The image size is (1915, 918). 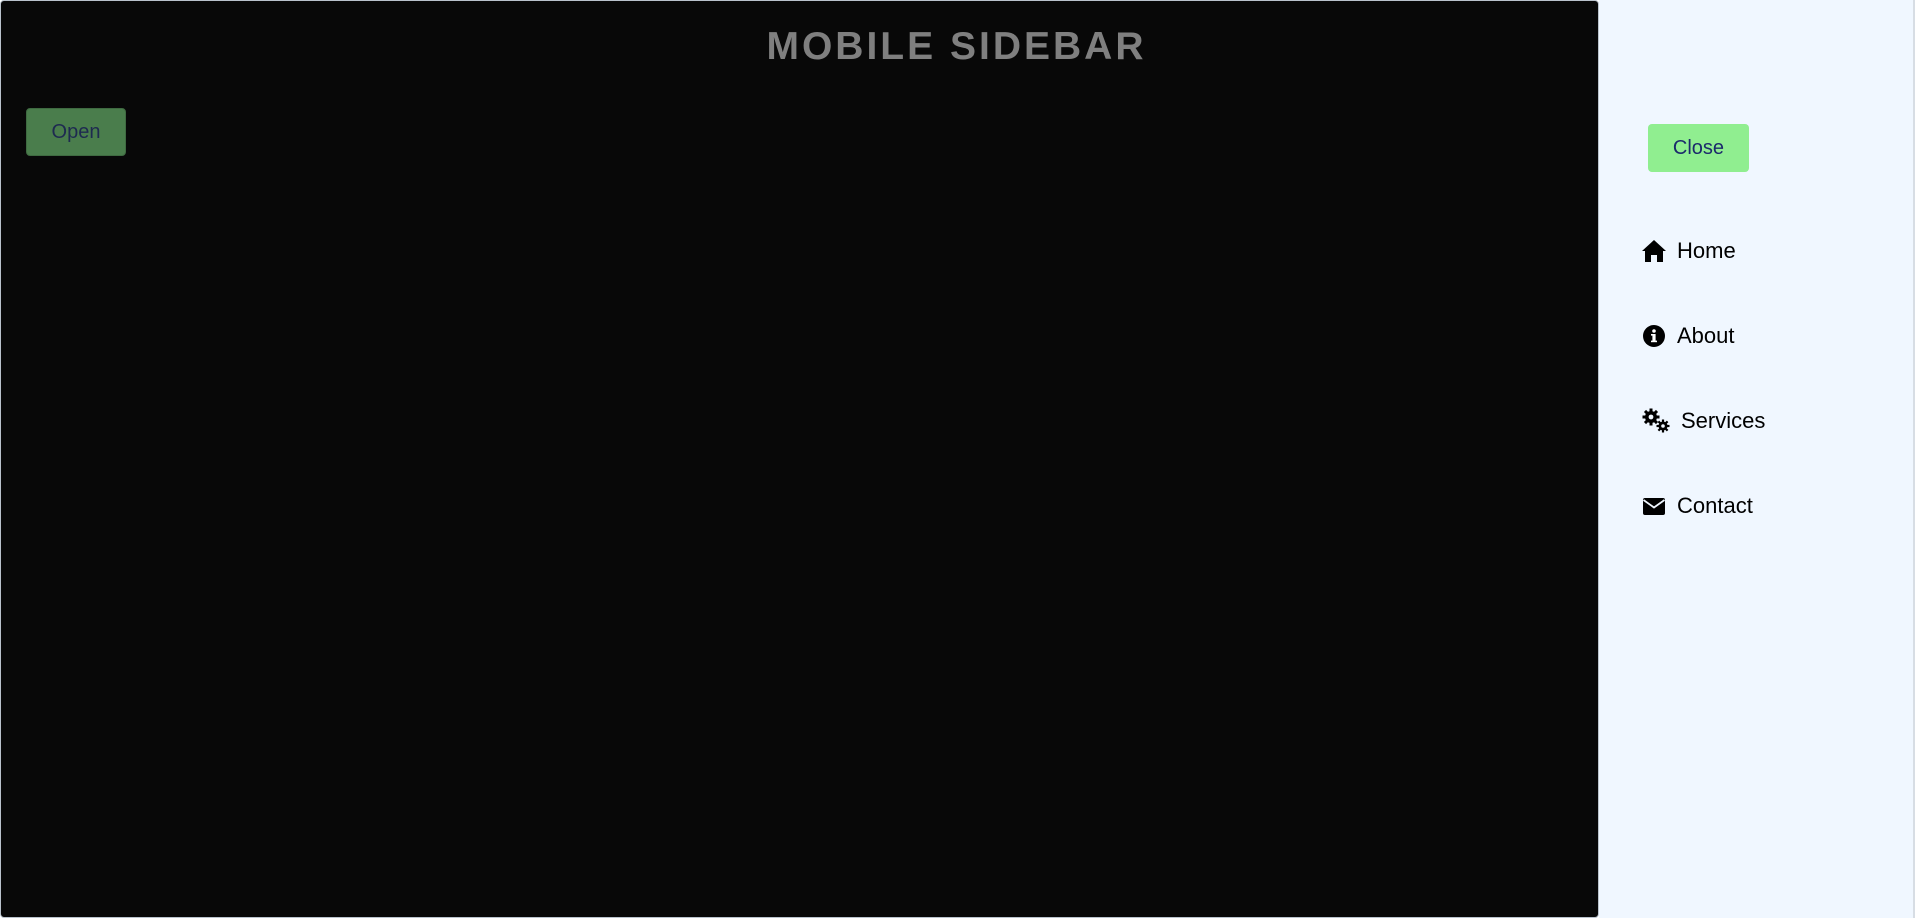 I want to click on sidebar-item-services: Services, so click(x=1703, y=421).